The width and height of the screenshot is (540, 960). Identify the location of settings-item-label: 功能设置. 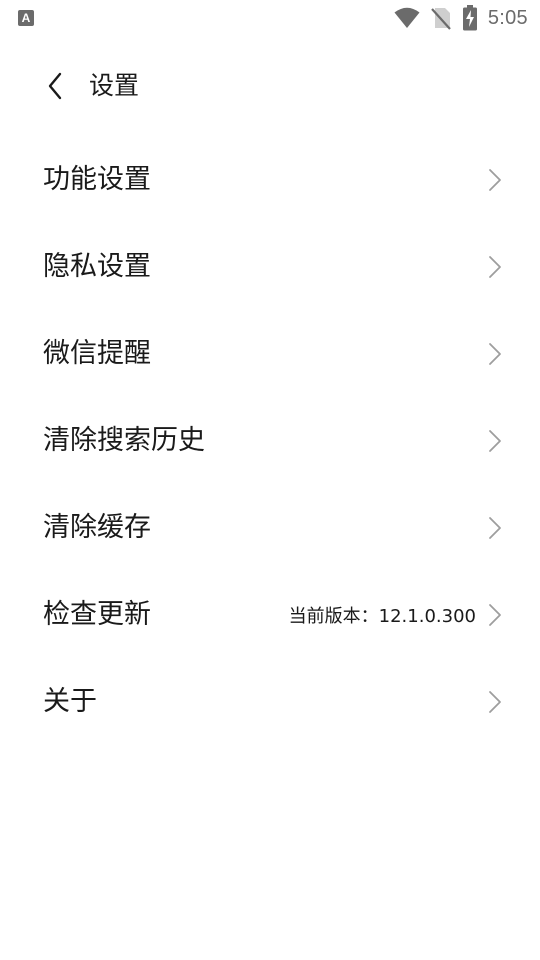
(97, 179).